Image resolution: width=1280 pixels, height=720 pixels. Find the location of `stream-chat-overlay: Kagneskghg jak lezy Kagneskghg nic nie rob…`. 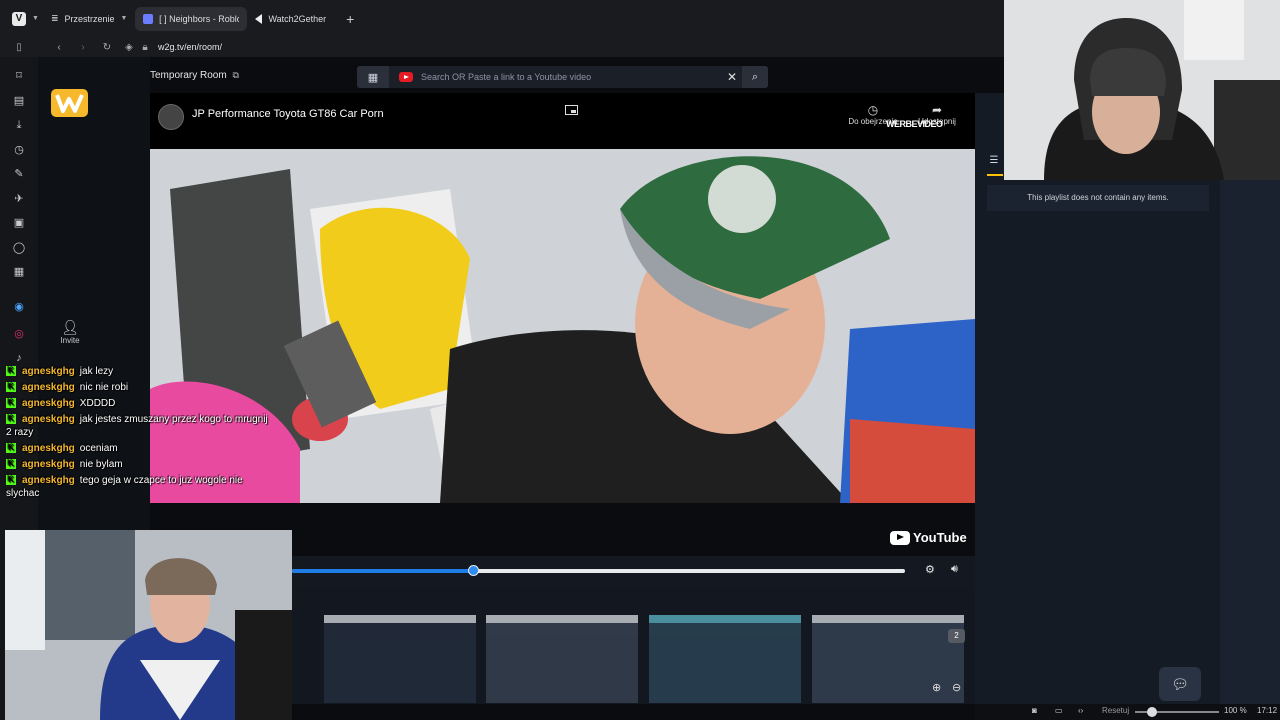

stream-chat-overlay: Kagneskghg jak lezy Kagneskghg nic nie rob… is located at coordinates (156, 434).